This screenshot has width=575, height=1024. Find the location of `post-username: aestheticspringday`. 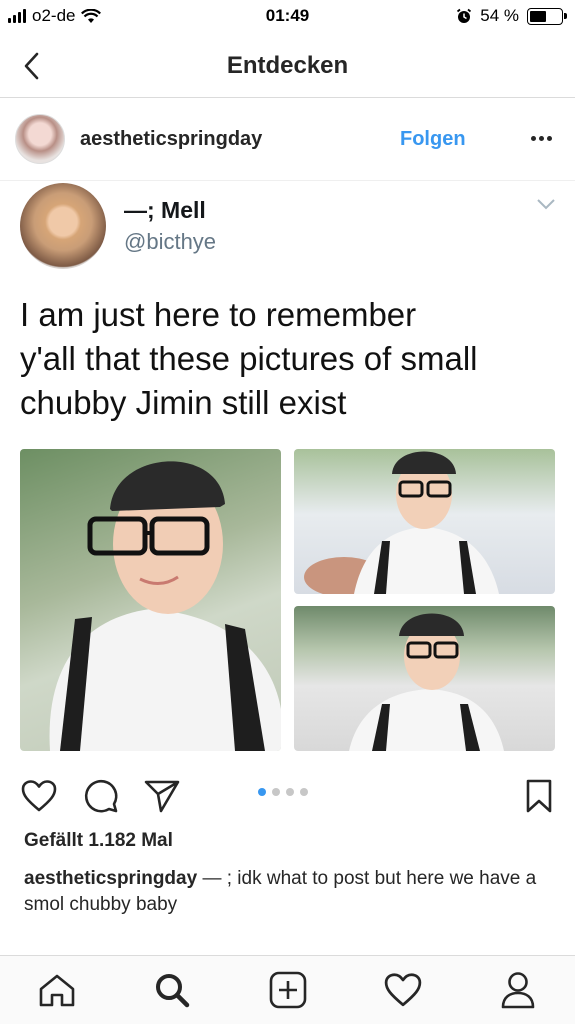

post-username: aestheticspringday is located at coordinates (171, 139).